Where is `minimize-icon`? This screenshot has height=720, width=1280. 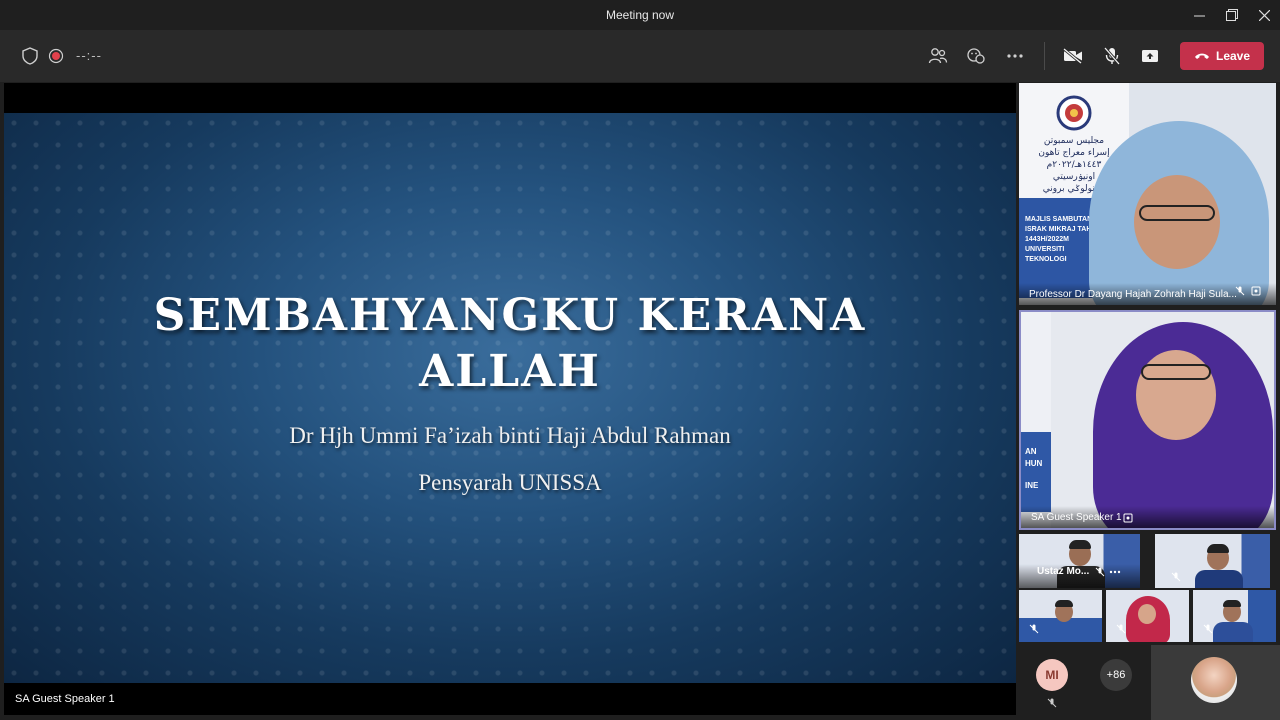
minimize-icon is located at coordinates (1199, 15).